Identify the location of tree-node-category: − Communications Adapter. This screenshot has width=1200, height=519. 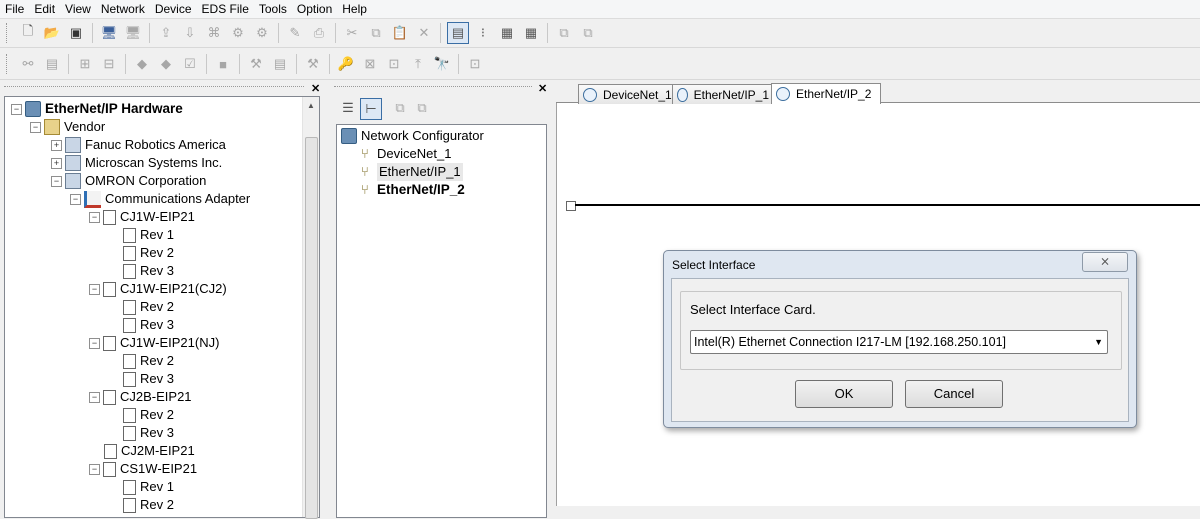
(160, 199).